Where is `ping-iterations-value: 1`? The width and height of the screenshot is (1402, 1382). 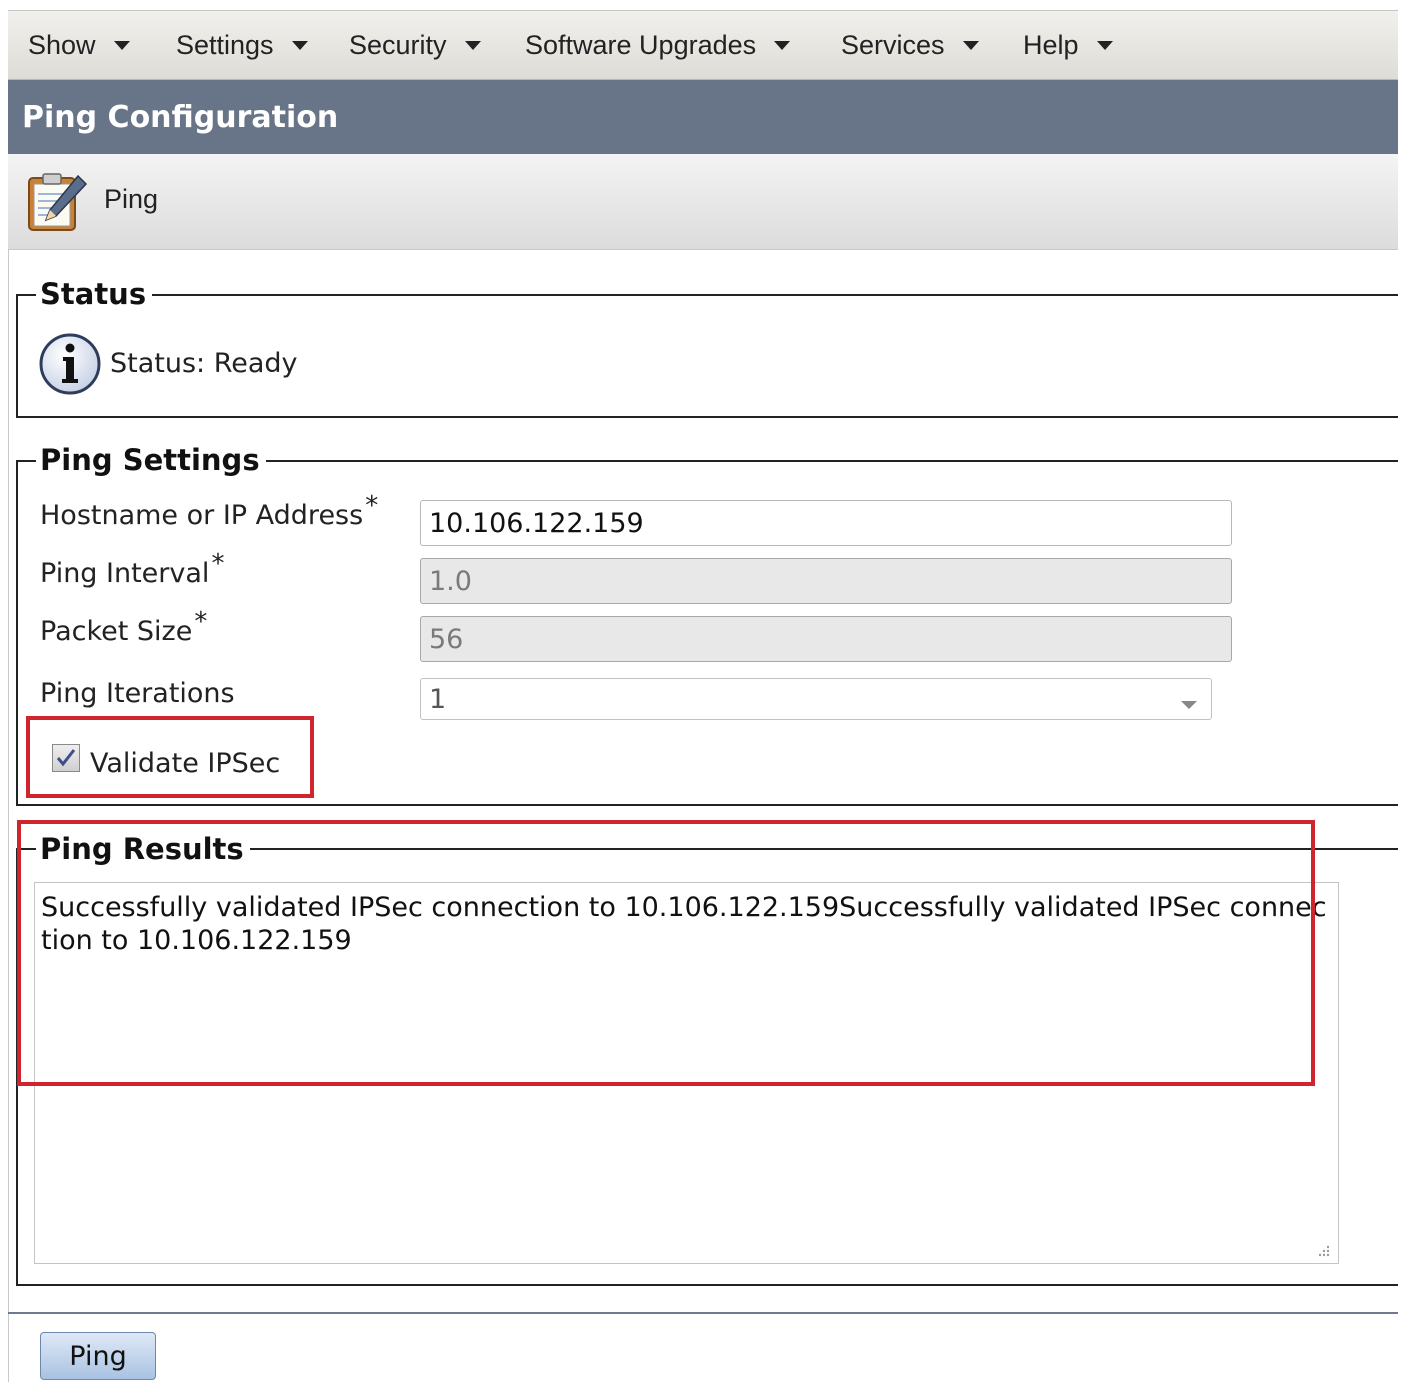 ping-iterations-value: 1 is located at coordinates (438, 699).